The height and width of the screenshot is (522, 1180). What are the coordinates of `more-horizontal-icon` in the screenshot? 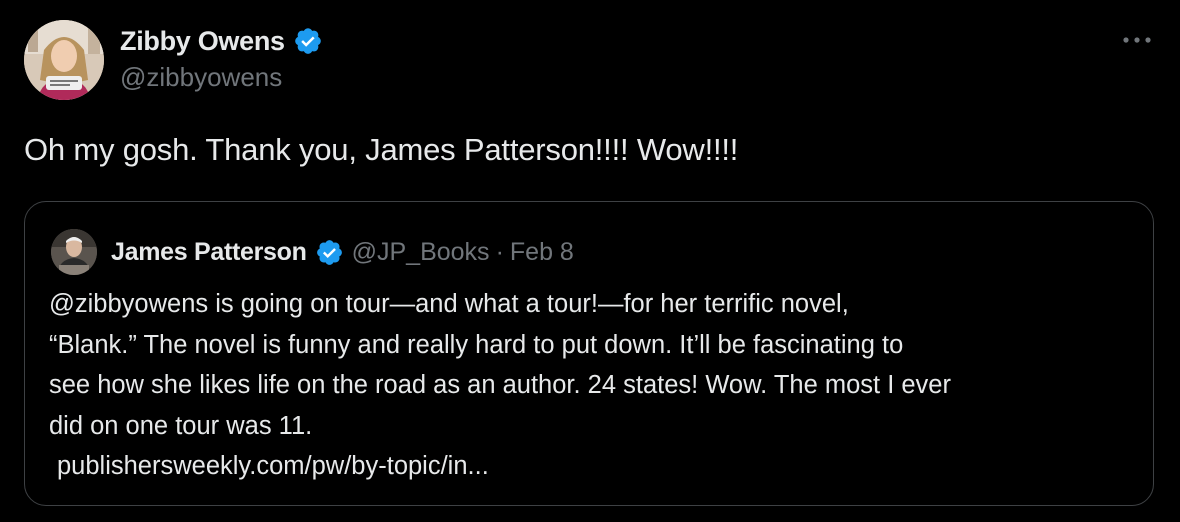 It's located at (1137, 40).